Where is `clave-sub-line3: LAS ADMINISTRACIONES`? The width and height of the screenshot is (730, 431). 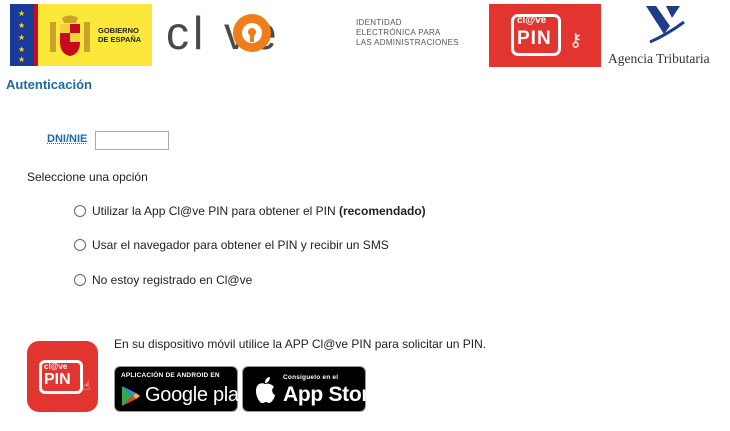 clave-sub-line3: LAS ADMINISTRACIONES is located at coordinates (407, 42).